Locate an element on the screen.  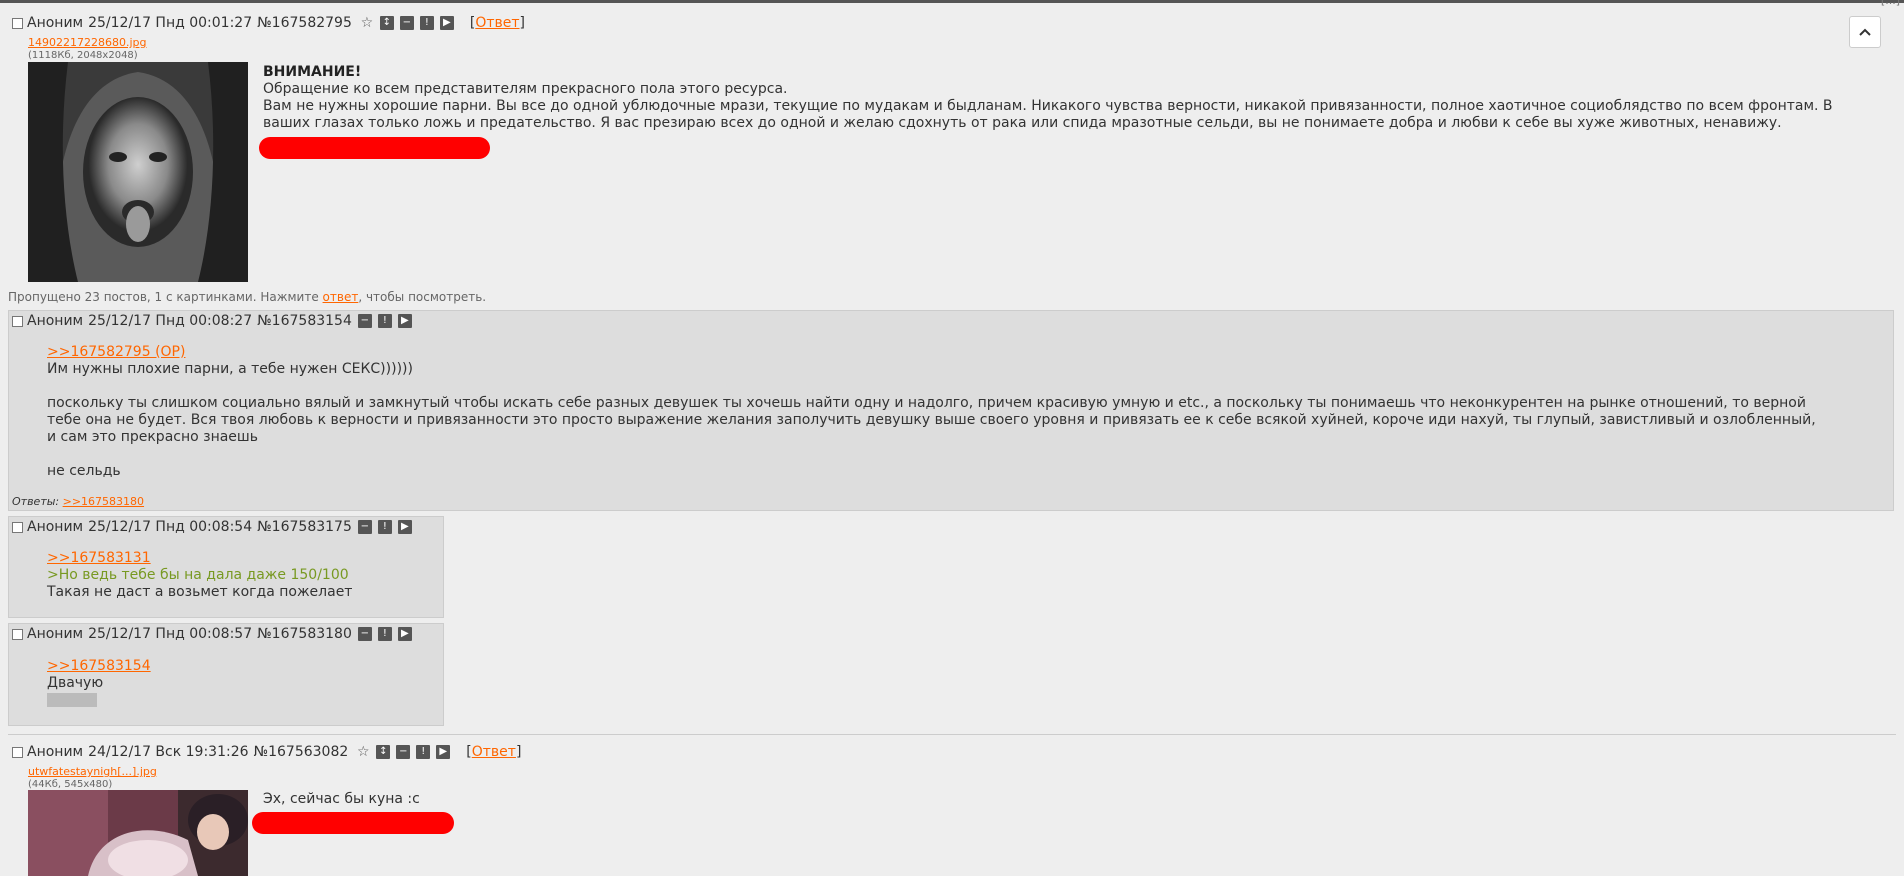
omitted-text-end: , чтобы посмотреть. is located at coordinates (422, 297).